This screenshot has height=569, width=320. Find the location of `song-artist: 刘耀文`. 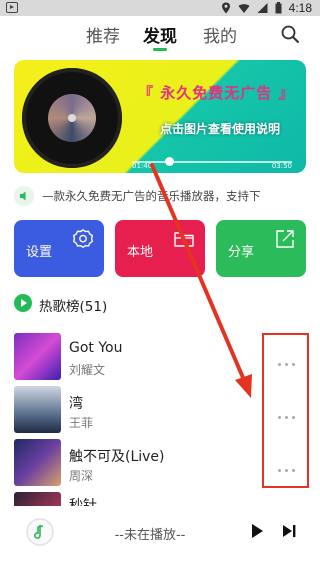

song-artist: 刘耀文 is located at coordinates (87, 370).